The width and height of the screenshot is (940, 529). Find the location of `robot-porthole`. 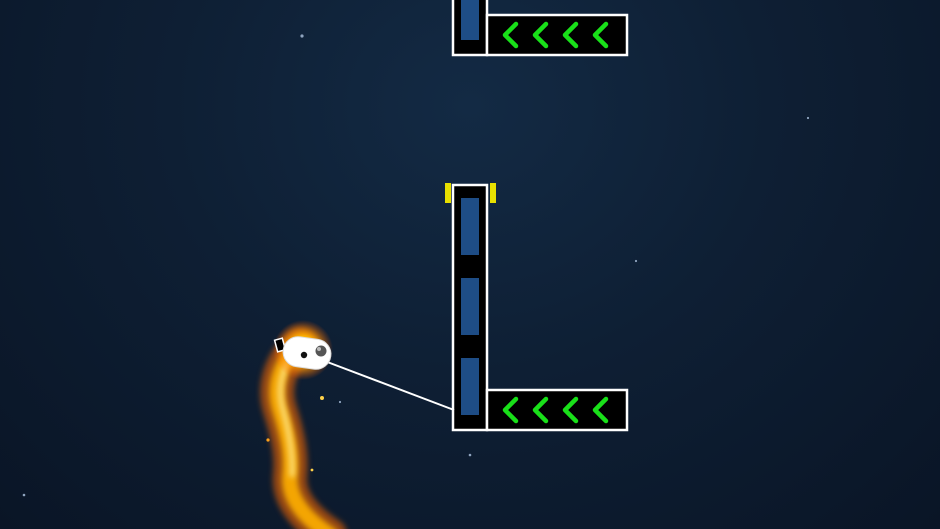

robot-porthole is located at coordinates (321, 351).